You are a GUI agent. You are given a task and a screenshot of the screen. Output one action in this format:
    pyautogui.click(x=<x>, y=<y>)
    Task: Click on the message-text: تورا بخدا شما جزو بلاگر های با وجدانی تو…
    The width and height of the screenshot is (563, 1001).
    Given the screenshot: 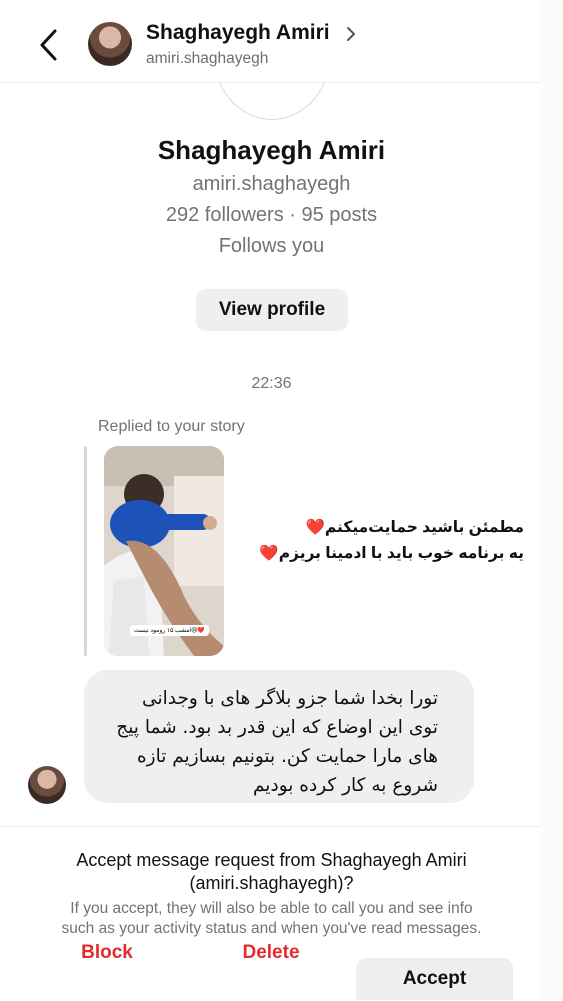 What is the action you would take?
    pyautogui.click(x=268, y=742)
    